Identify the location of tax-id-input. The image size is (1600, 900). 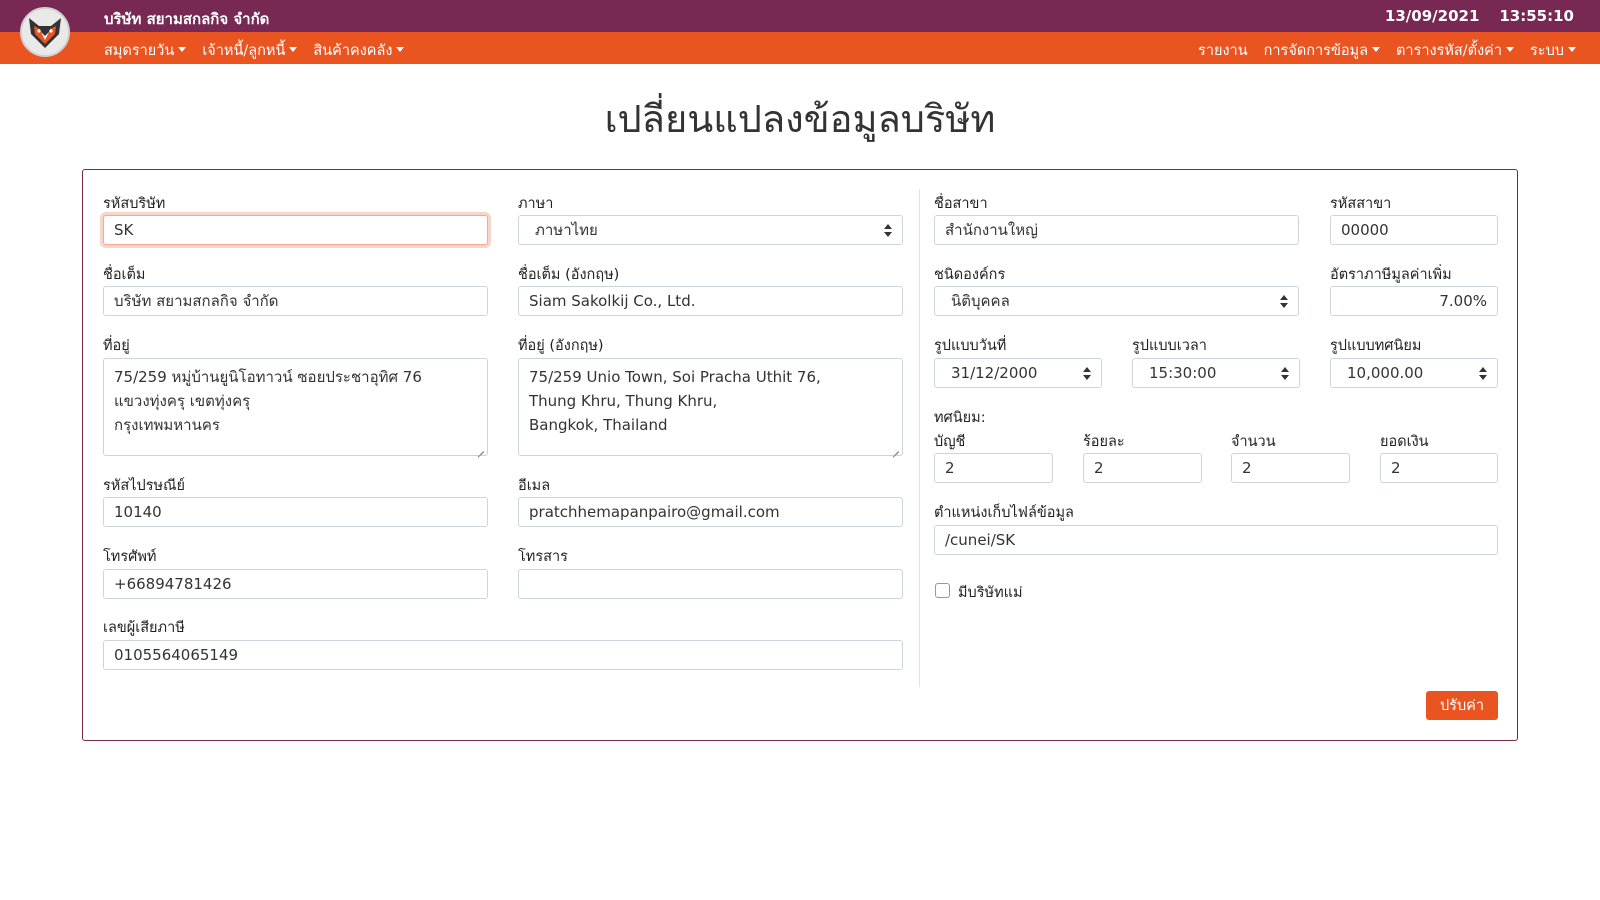
(503, 655).